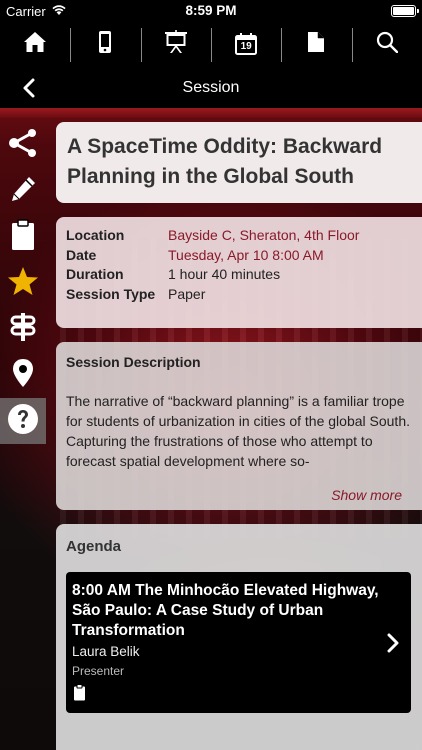 Image resolution: width=422 pixels, height=750 pixels. I want to click on favorite-button, so click(23, 283).